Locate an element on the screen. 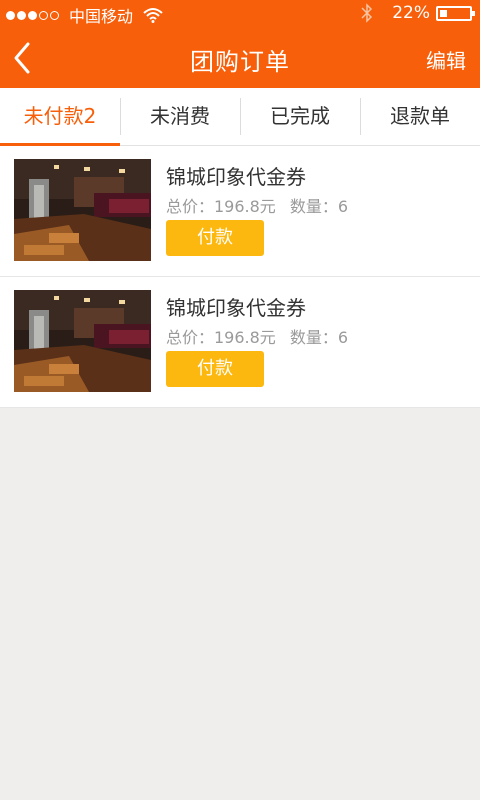 This screenshot has height=800, width=480. tab-unpaid: 未付款2 is located at coordinates (60, 117).